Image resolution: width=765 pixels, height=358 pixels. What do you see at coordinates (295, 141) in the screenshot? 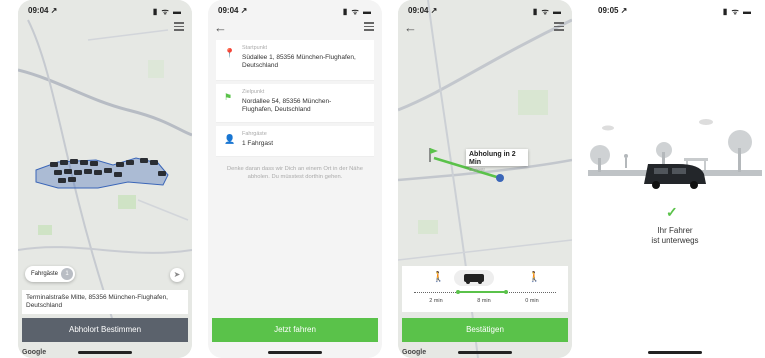
I see `passenger-card: 👤 Fahrgäste 1 Fahrgast` at bounding box center [295, 141].